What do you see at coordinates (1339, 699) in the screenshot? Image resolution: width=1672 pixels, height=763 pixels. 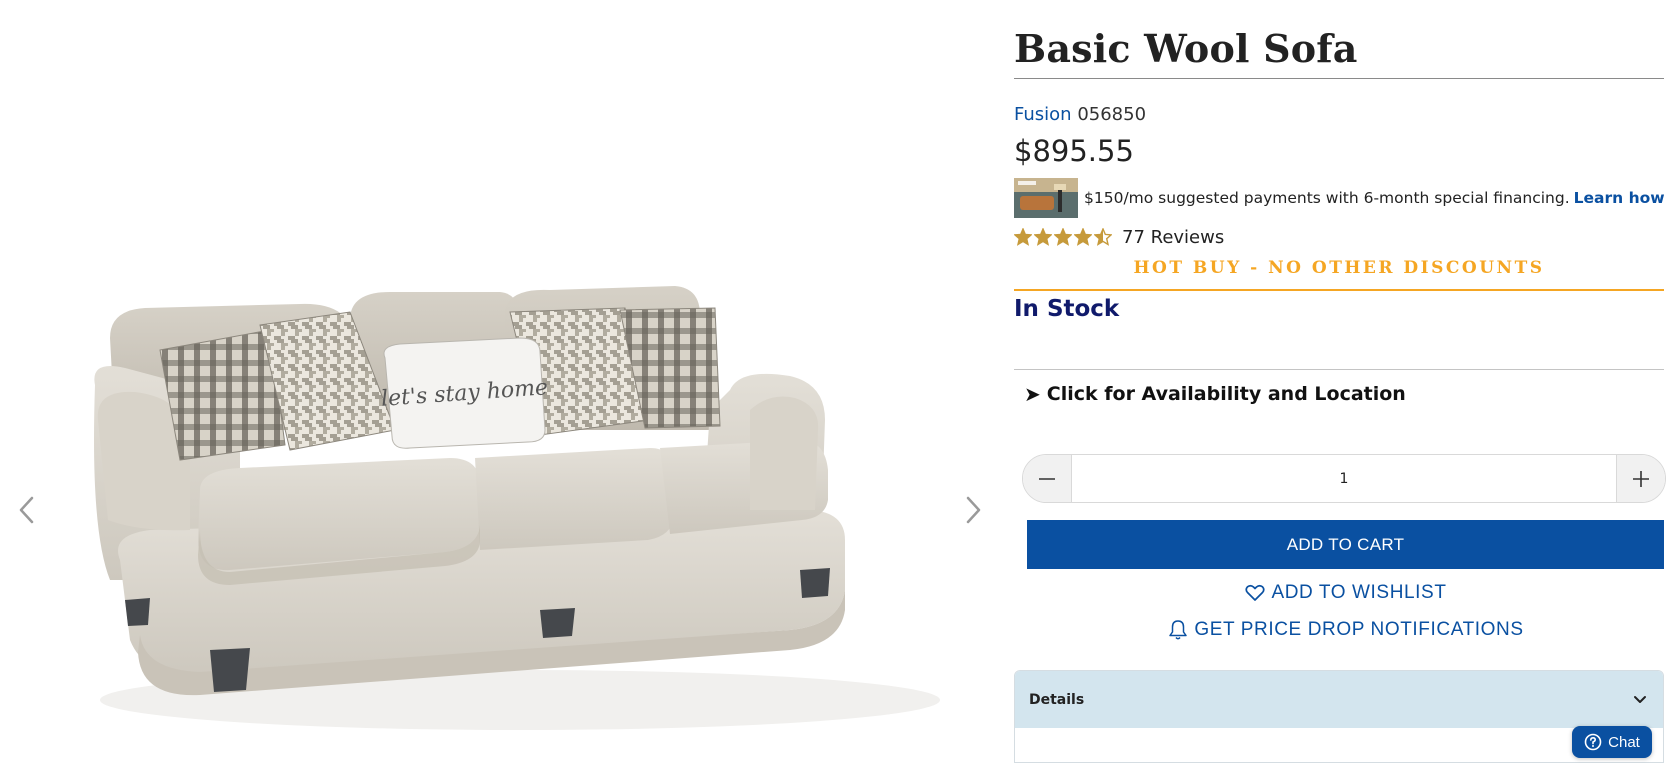 I see `details-header: Details` at bounding box center [1339, 699].